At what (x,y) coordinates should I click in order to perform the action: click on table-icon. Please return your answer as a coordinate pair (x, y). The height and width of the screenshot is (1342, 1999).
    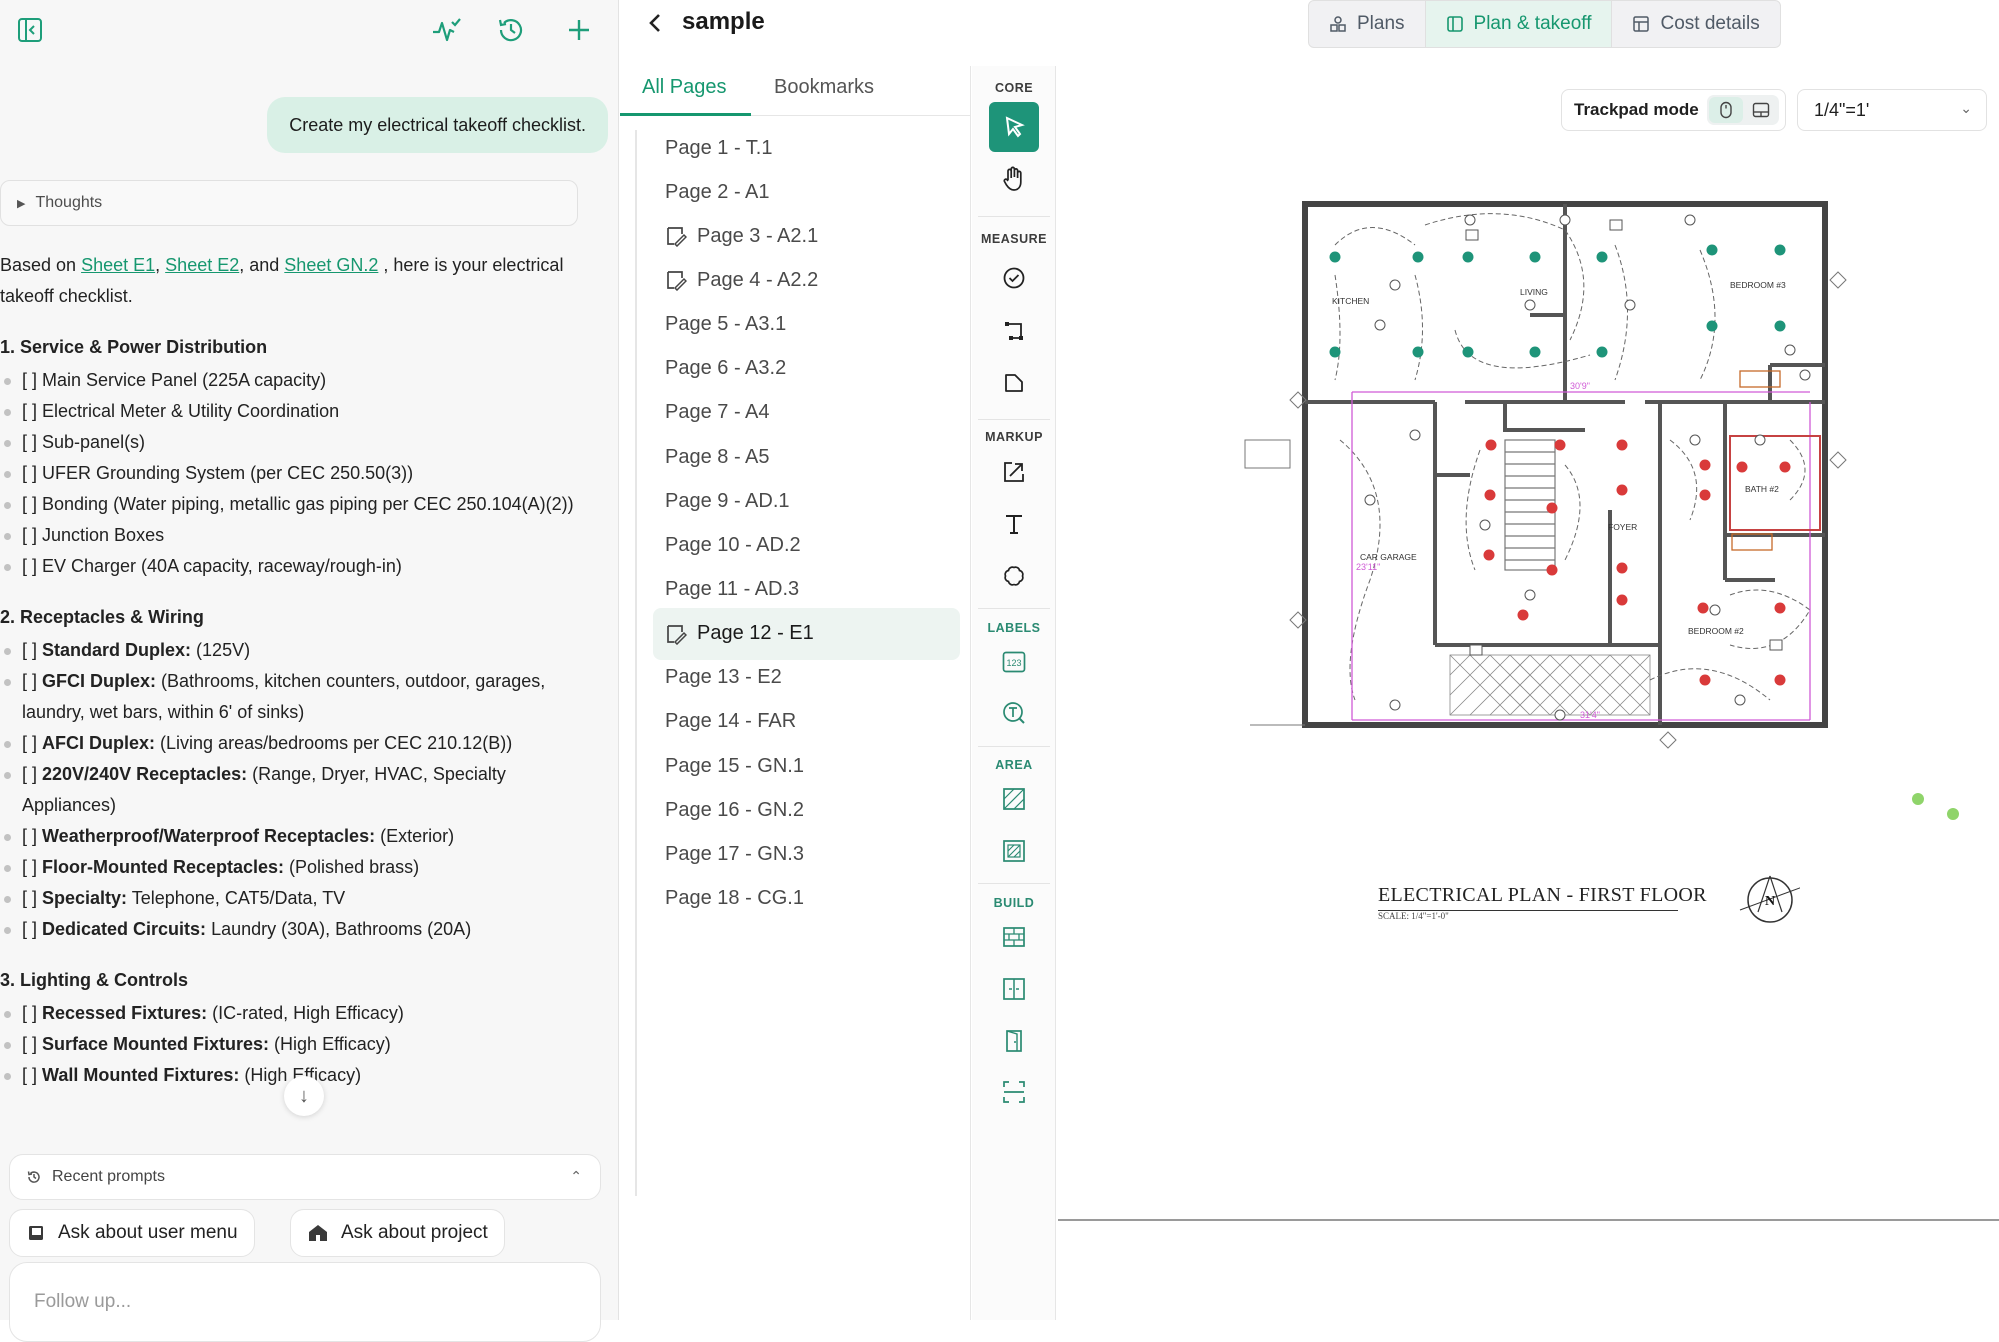
    Looking at the image, I should click on (1641, 24).